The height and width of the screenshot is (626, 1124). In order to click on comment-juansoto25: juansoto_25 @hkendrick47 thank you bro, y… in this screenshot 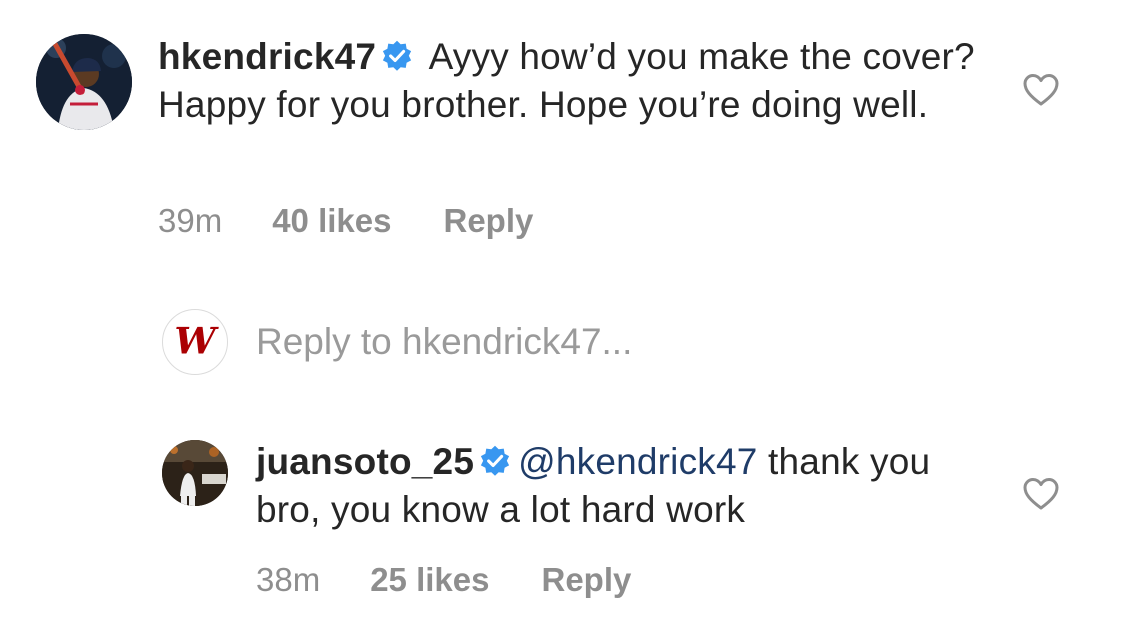, I will do `click(626, 486)`.